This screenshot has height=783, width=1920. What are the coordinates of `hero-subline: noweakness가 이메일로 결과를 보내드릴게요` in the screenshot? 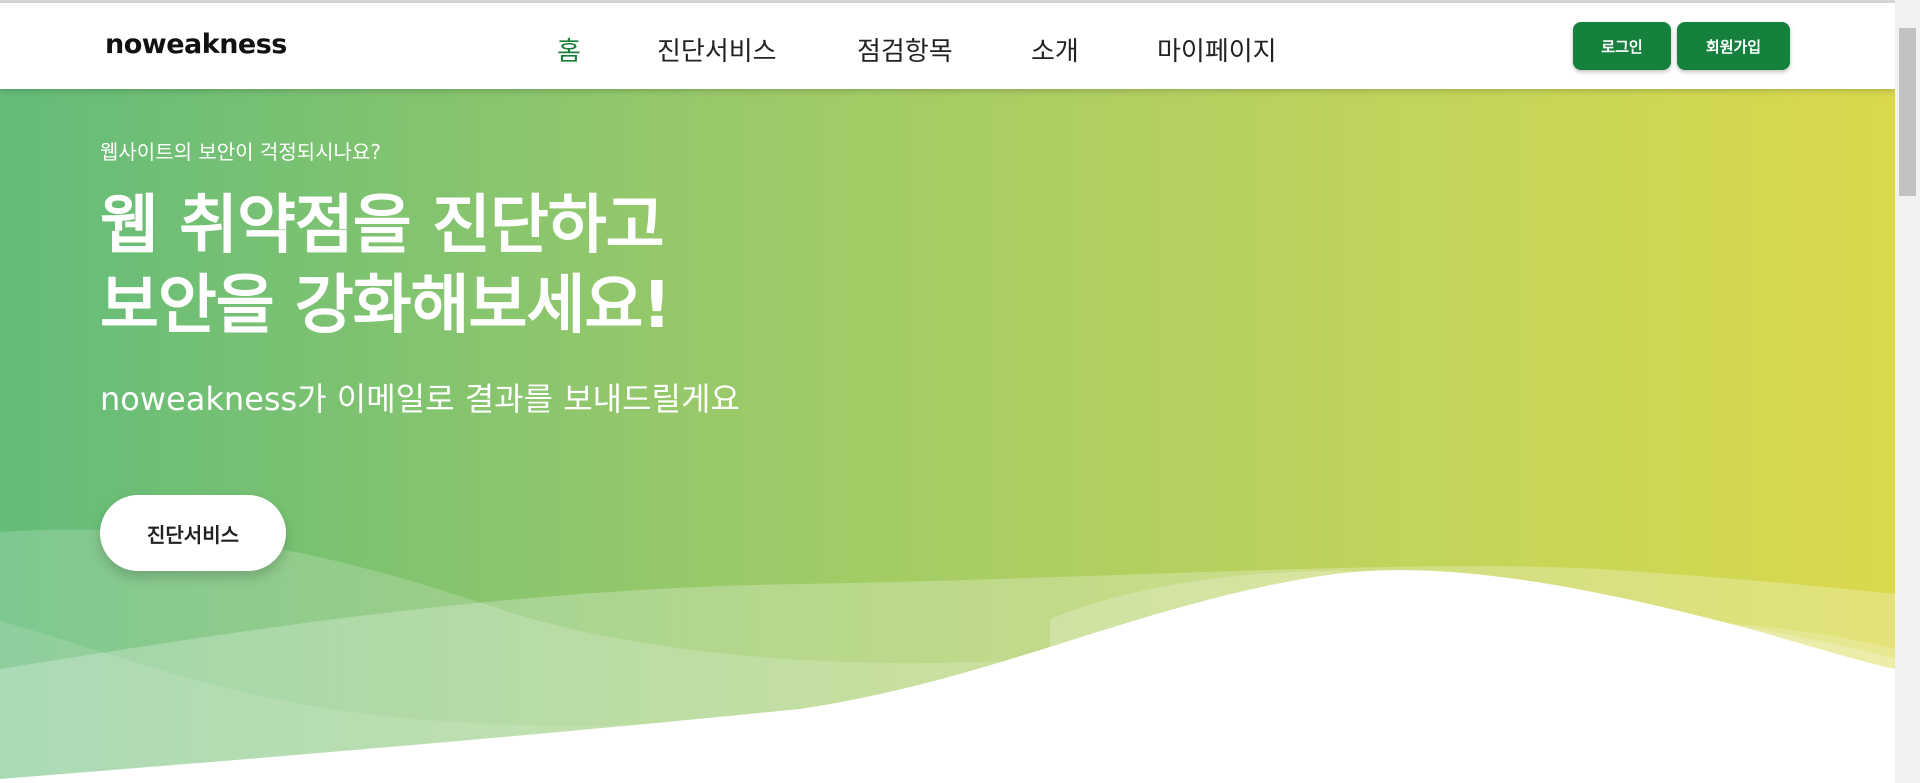 It's located at (420, 399).